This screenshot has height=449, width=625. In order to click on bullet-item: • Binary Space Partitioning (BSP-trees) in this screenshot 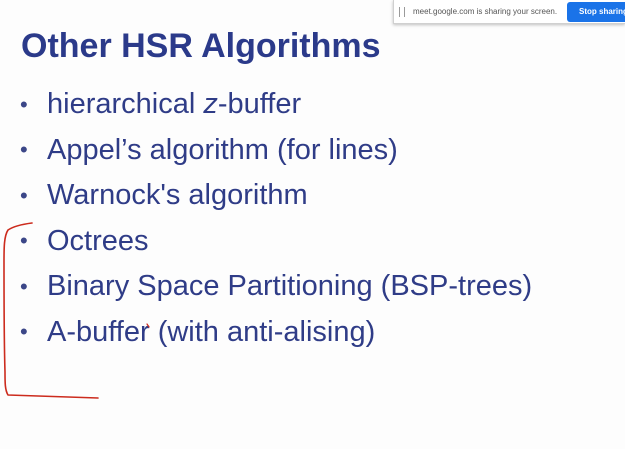, I will do `click(276, 287)`.